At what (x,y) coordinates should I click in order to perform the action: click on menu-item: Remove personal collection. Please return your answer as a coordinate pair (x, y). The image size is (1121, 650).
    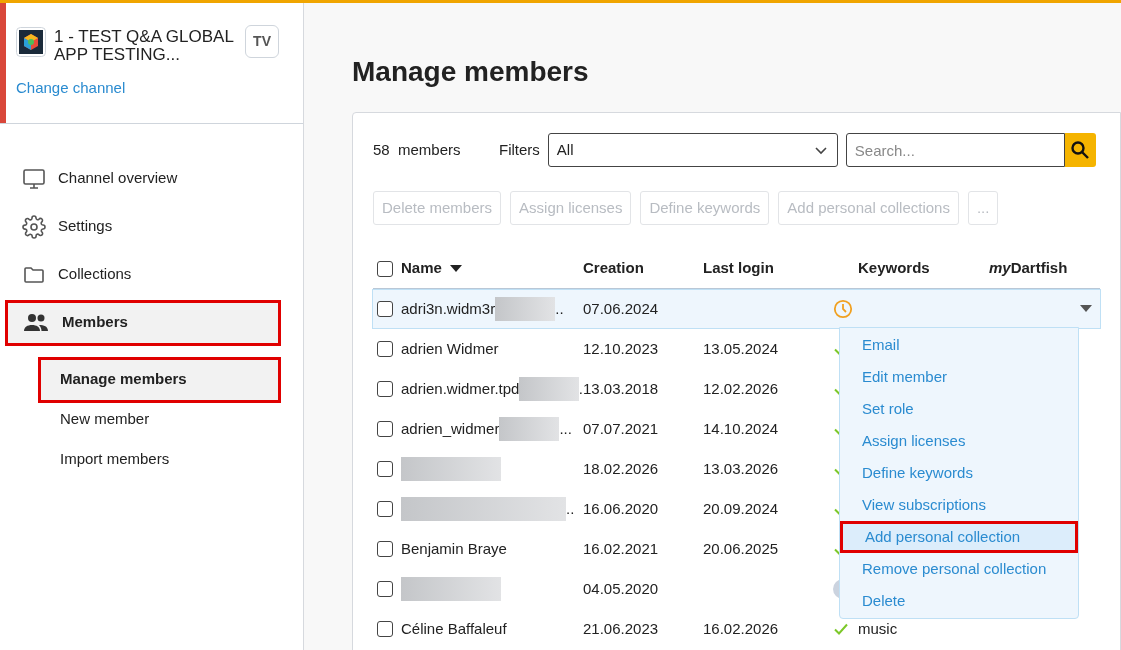
    Looking at the image, I should click on (959, 569).